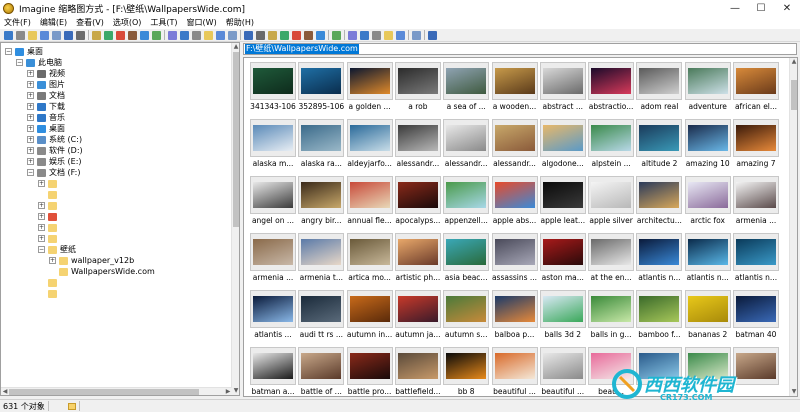 This screenshot has width=800, height=412. I want to click on tree-horizontal-scrollbar: ◀ ▶, so click(116, 391).